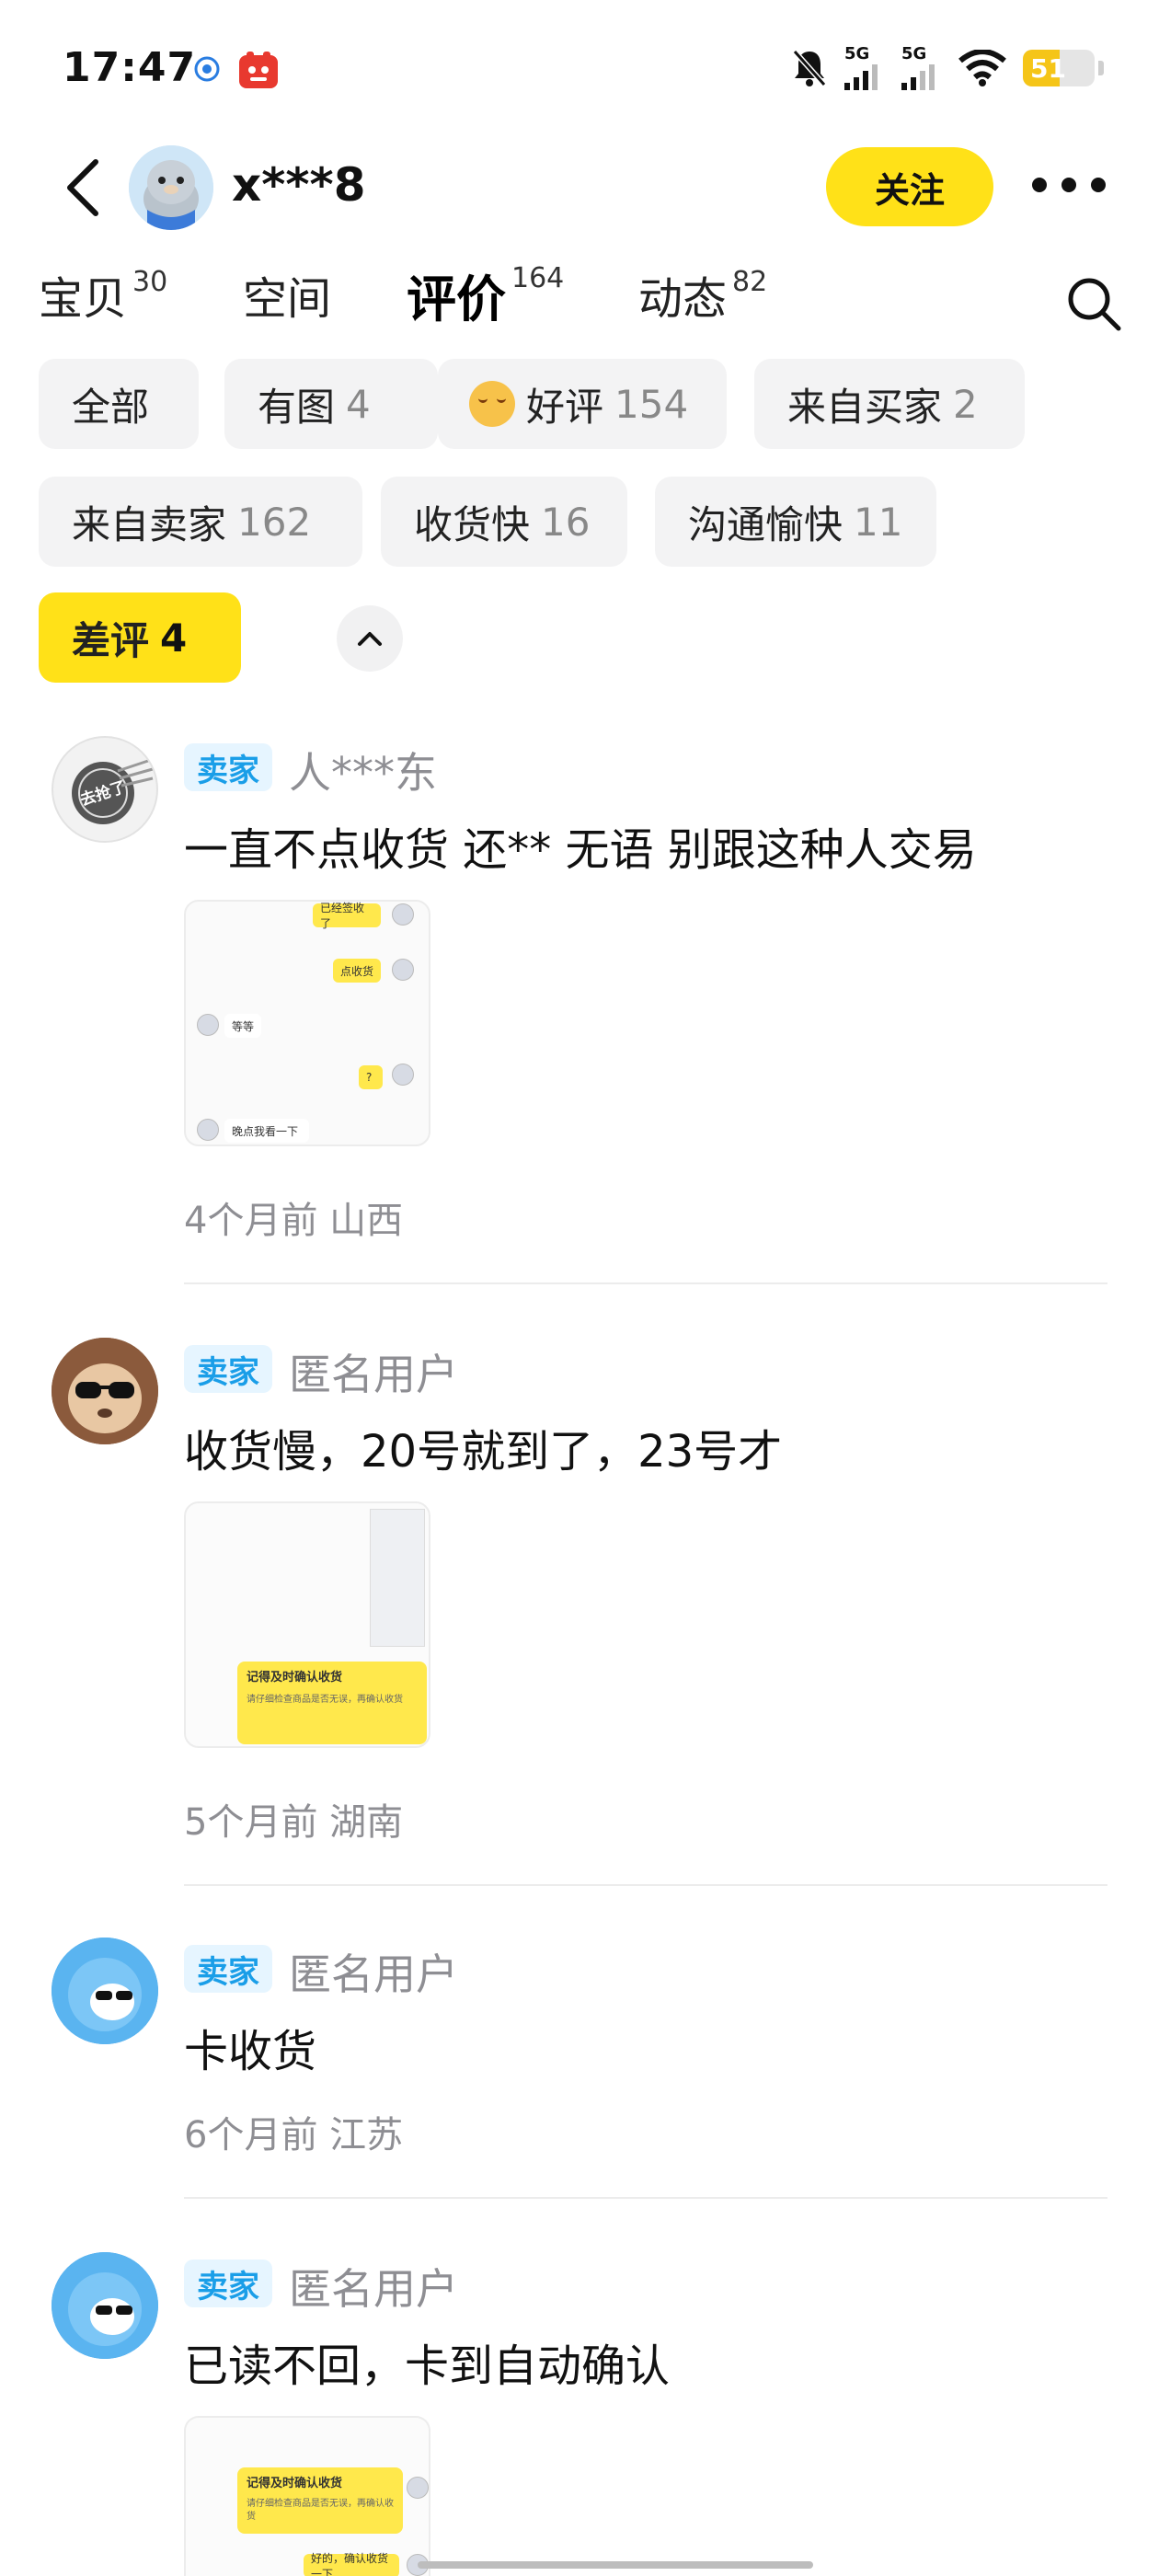 The image size is (1159, 2576). I want to click on filter-all: 全部, so click(119, 404).